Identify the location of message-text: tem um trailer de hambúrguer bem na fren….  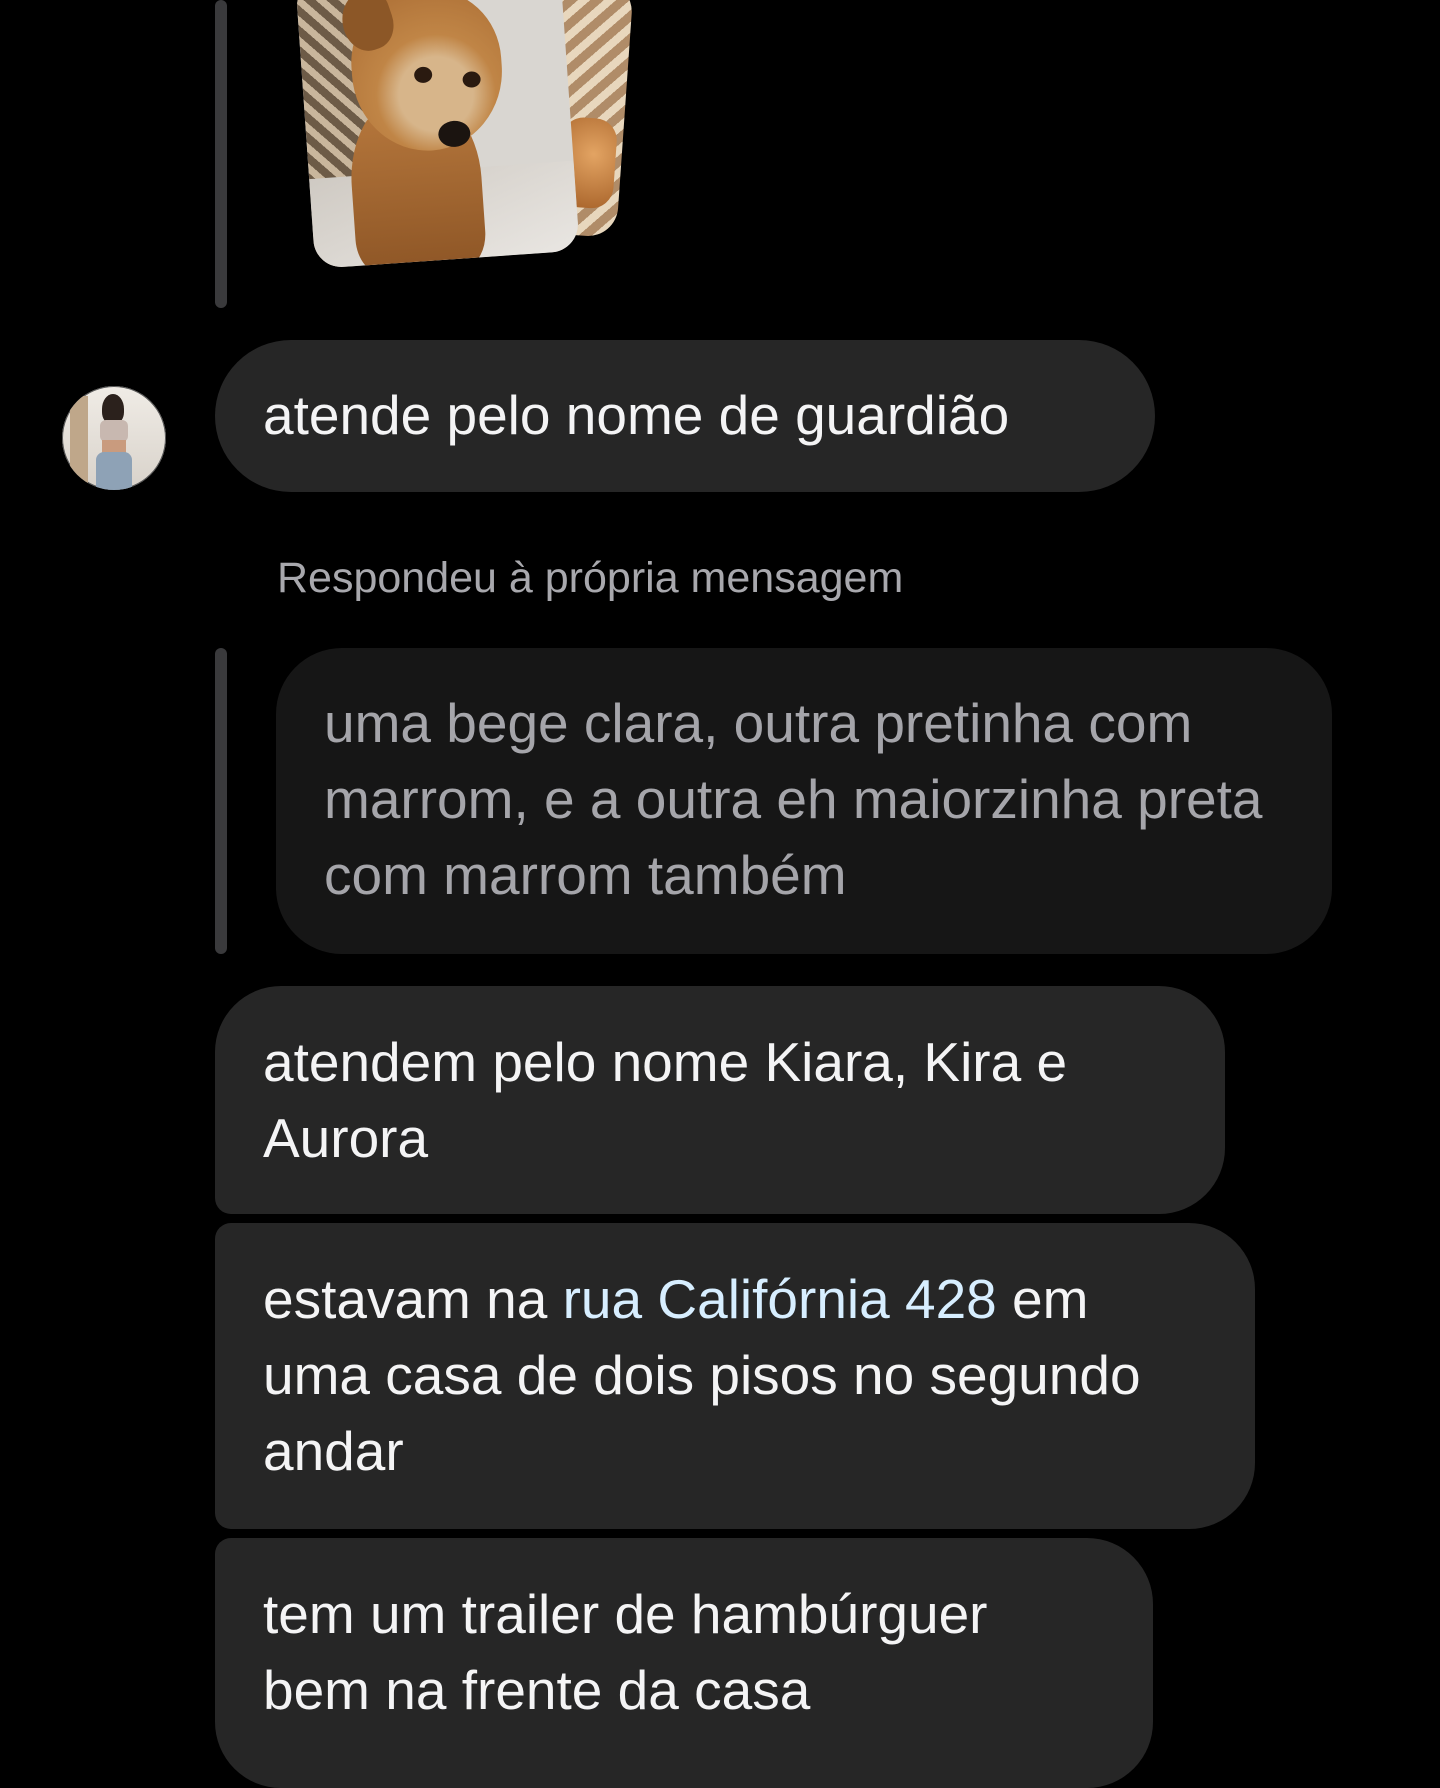
(625, 1652).